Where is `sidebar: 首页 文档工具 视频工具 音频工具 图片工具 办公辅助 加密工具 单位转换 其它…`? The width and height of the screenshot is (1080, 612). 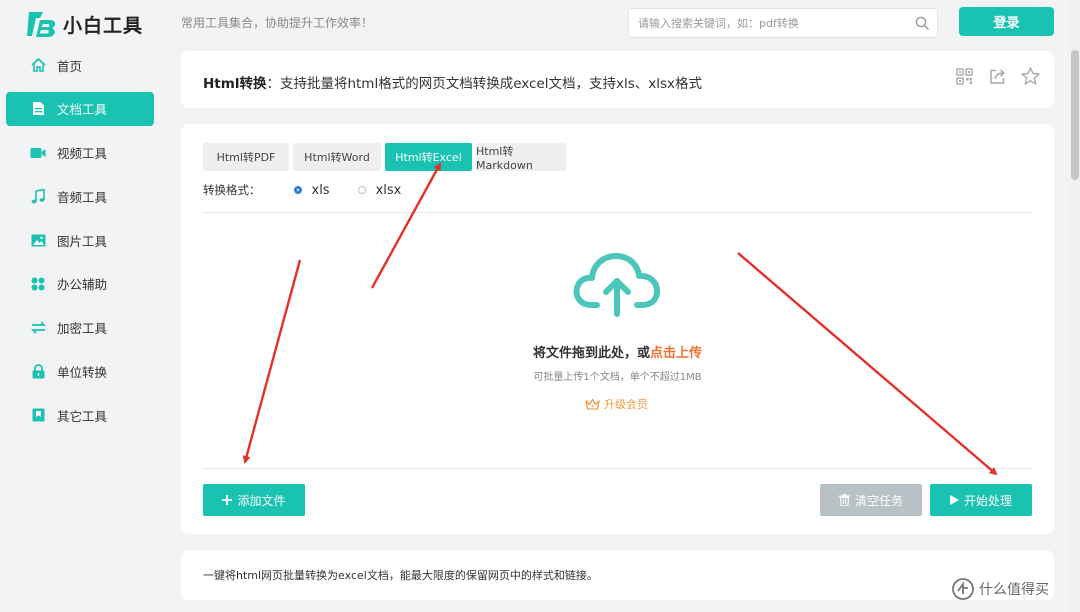 sidebar: 首页 文档工具 视频工具 音频工具 图片工具 办公辅助 加密工具 单位转换 其它… is located at coordinates (80, 245).